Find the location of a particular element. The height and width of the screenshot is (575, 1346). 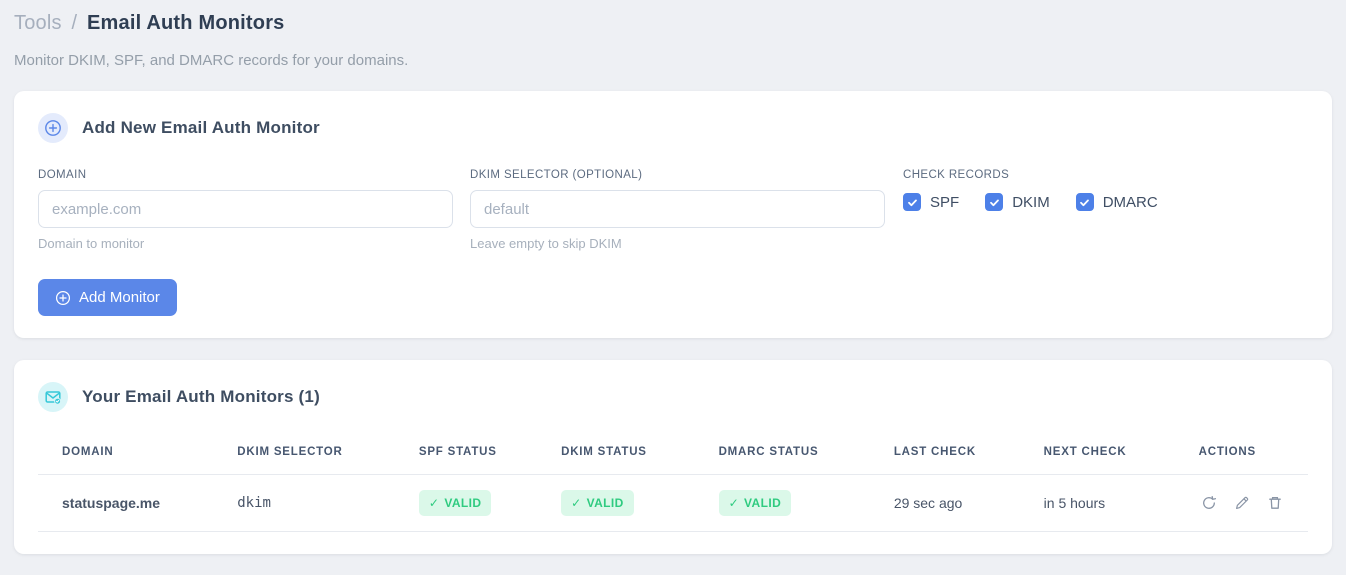

dmarc-checkbox-label: DMARC is located at coordinates (1130, 202).